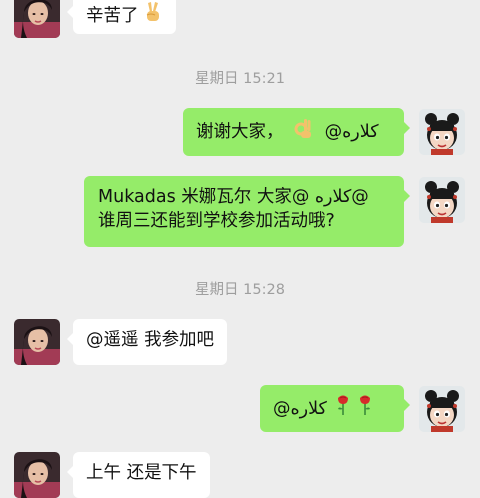  I want to click on message-text-line-2: 谁周三还能到学校参加活动哦?, so click(216, 221).